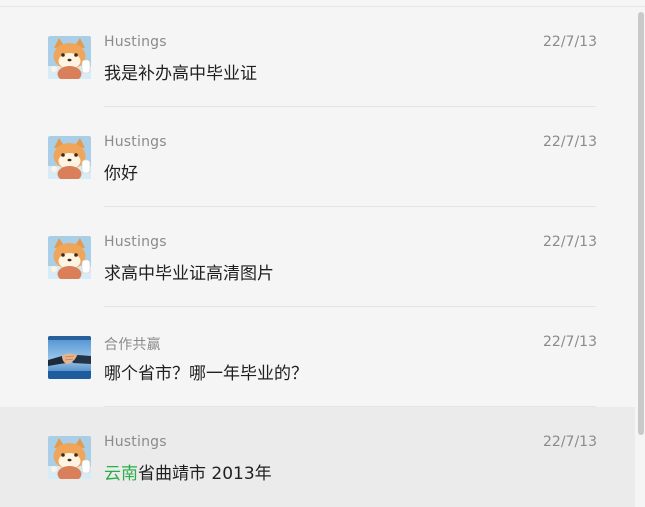 This screenshot has height=507, width=645. What do you see at coordinates (641, 223) in the screenshot?
I see `scrollbar-thumb` at bounding box center [641, 223].